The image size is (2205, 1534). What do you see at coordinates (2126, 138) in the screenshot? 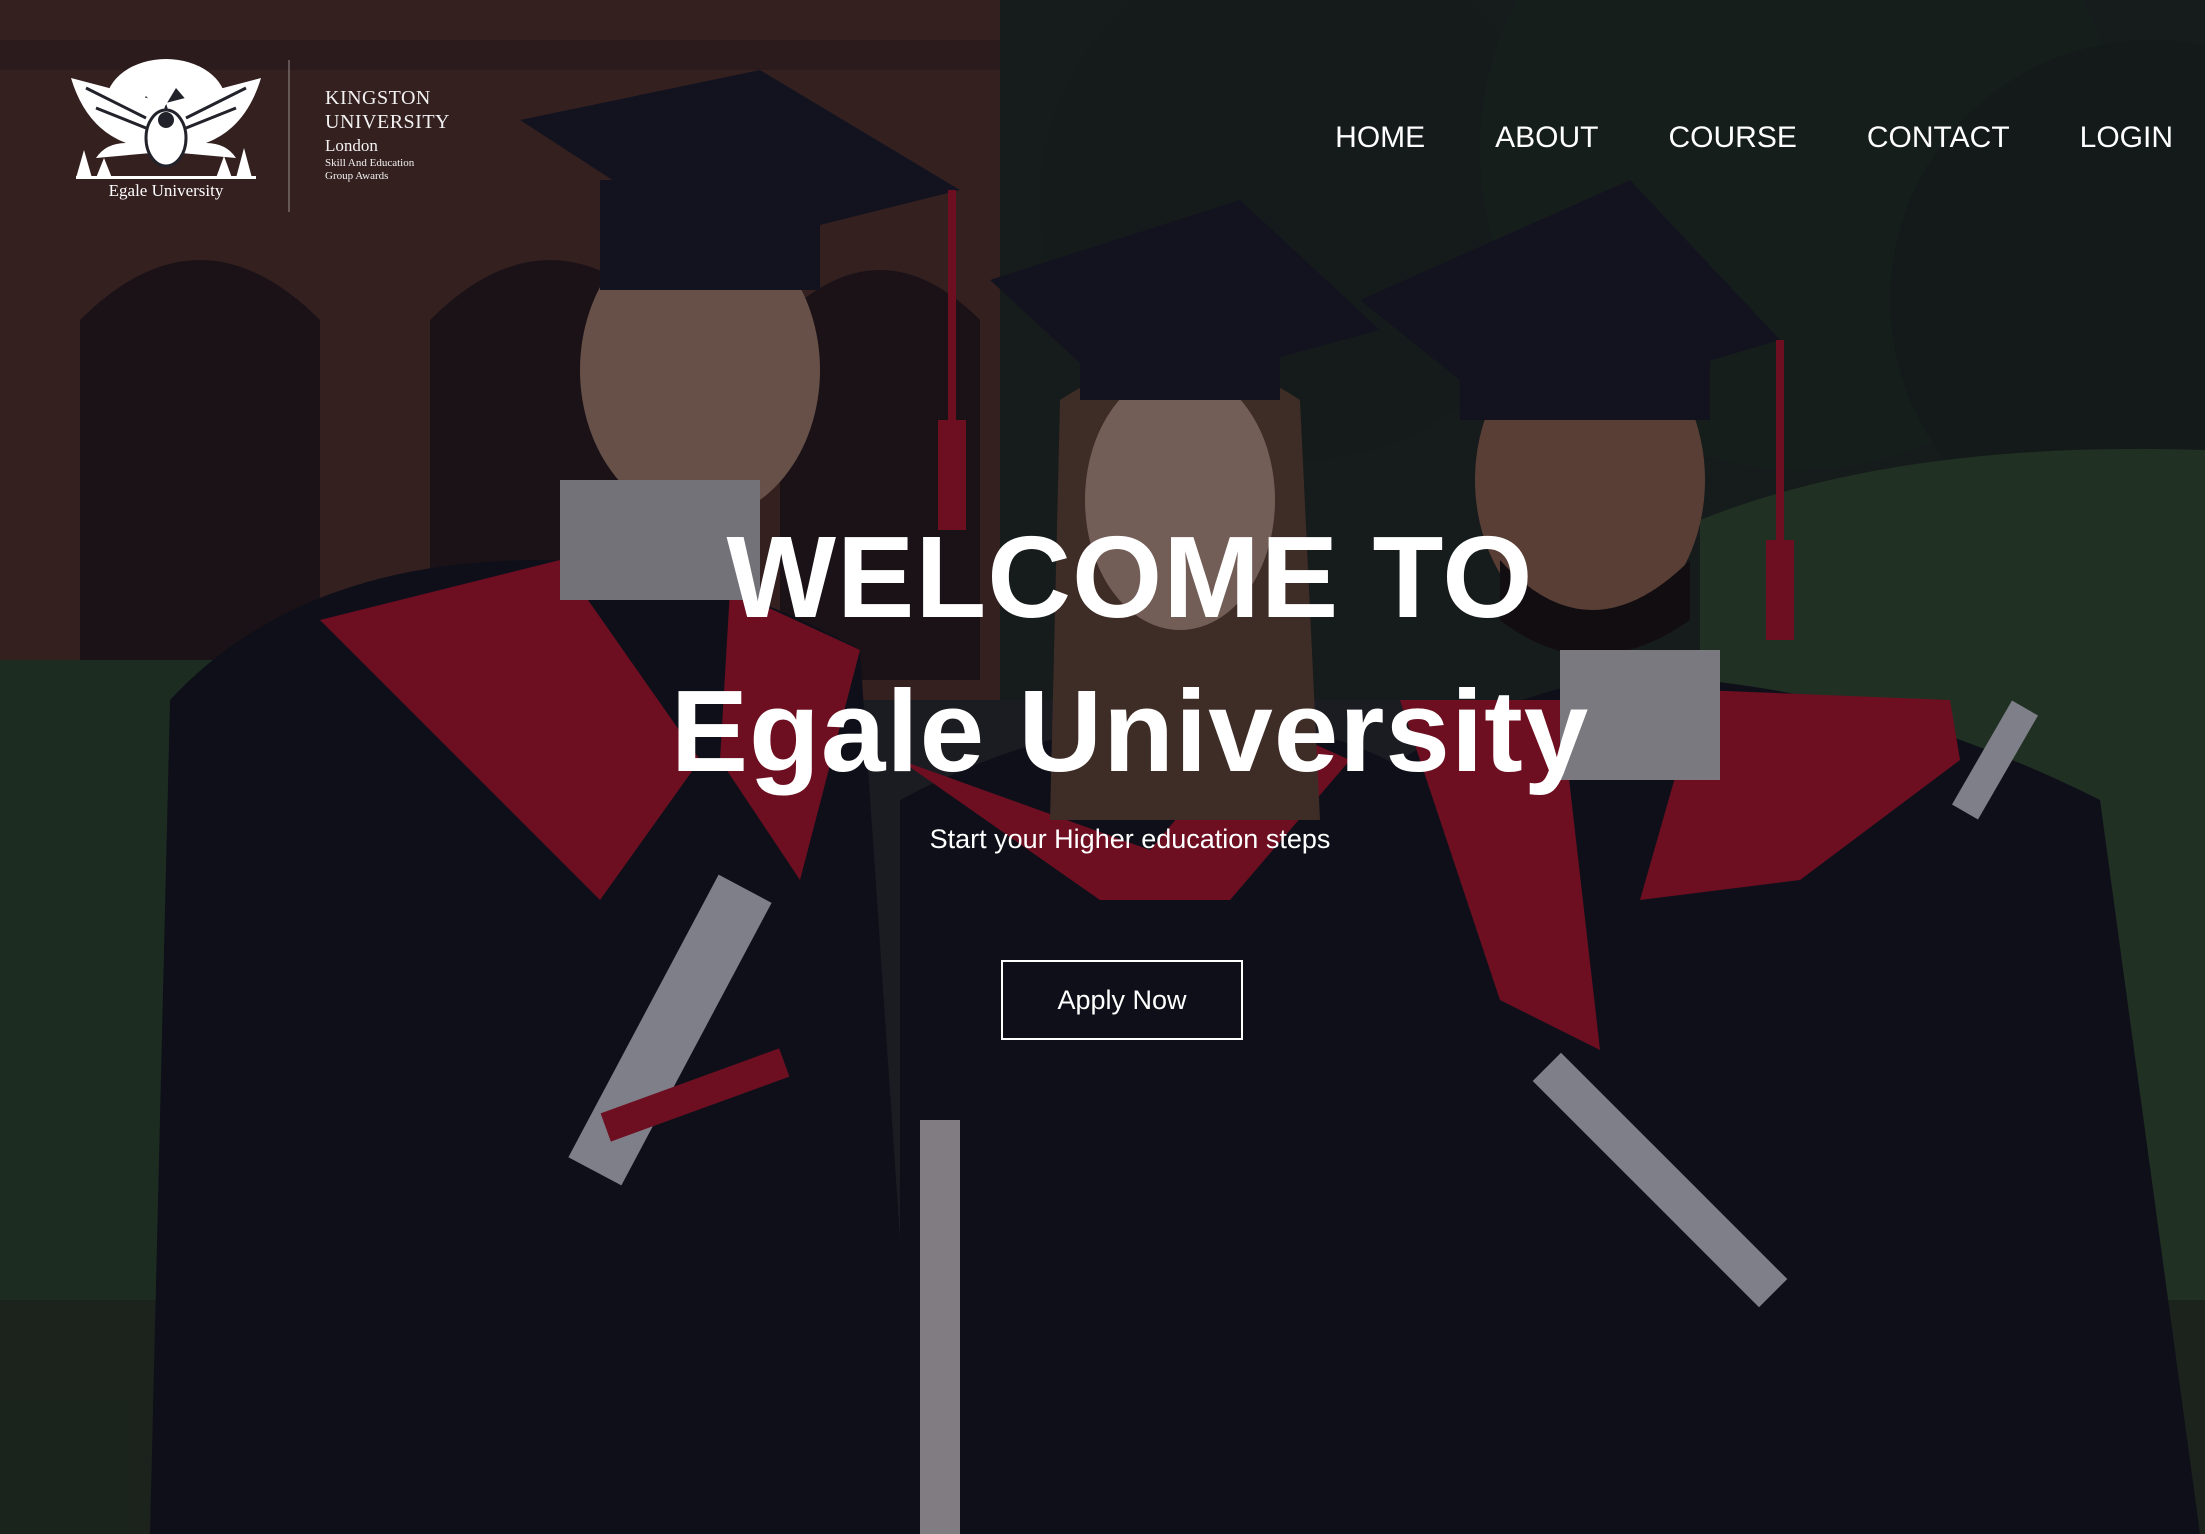
I see `nav-login: LOGIN` at bounding box center [2126, 138].